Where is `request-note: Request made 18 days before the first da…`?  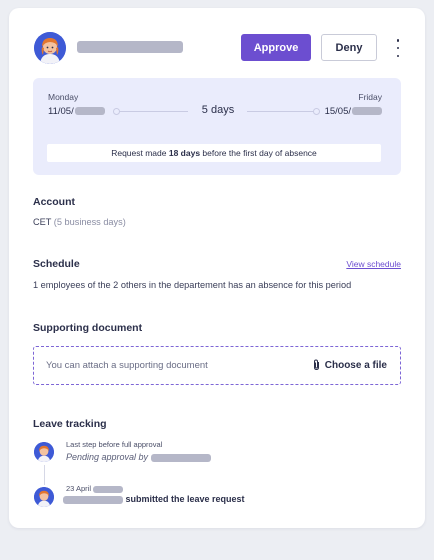
request-note: Request made 18 days before the first da… is located at coordinates (214, 153).